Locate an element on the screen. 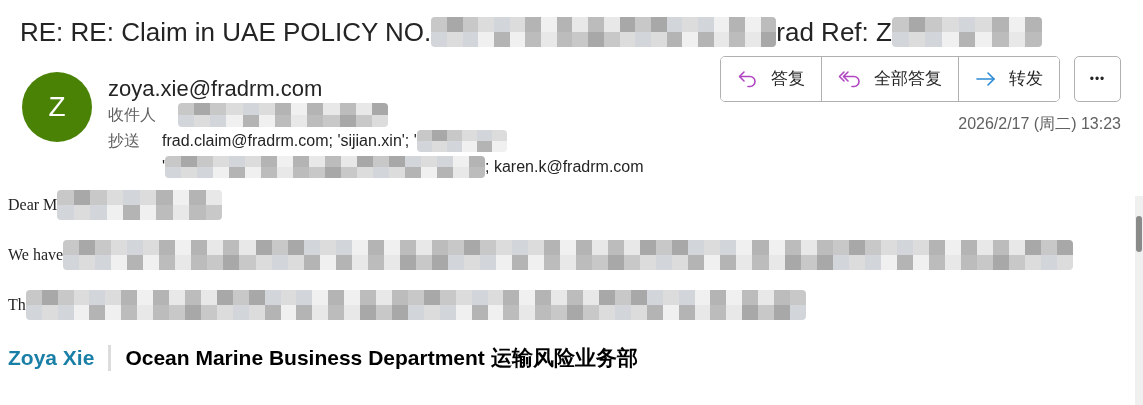 Image resolution: width=1143 pixels, height=405 pixels. cc-label: 抄送 is located at coordinates (124, 141).